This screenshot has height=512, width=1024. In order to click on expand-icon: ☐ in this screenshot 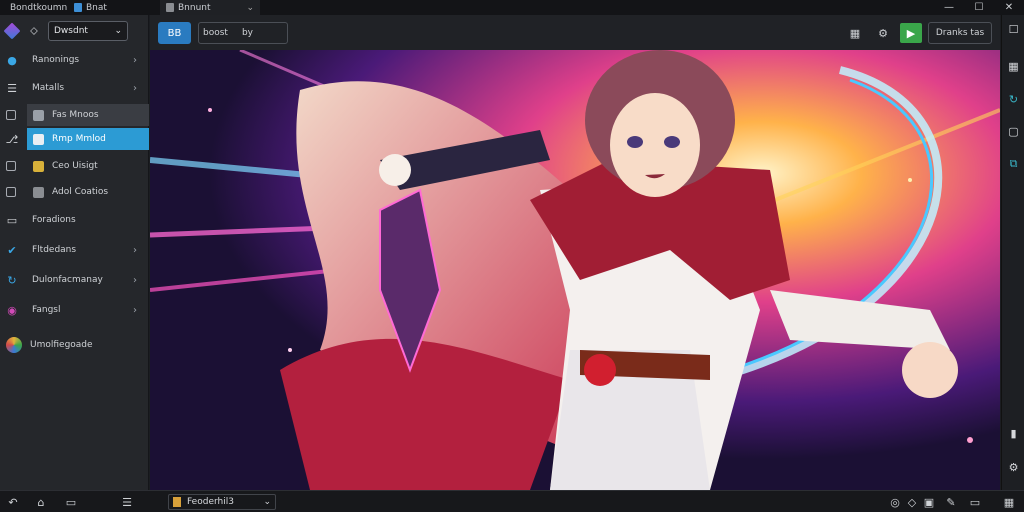, I will do `click(1013, 29)`.